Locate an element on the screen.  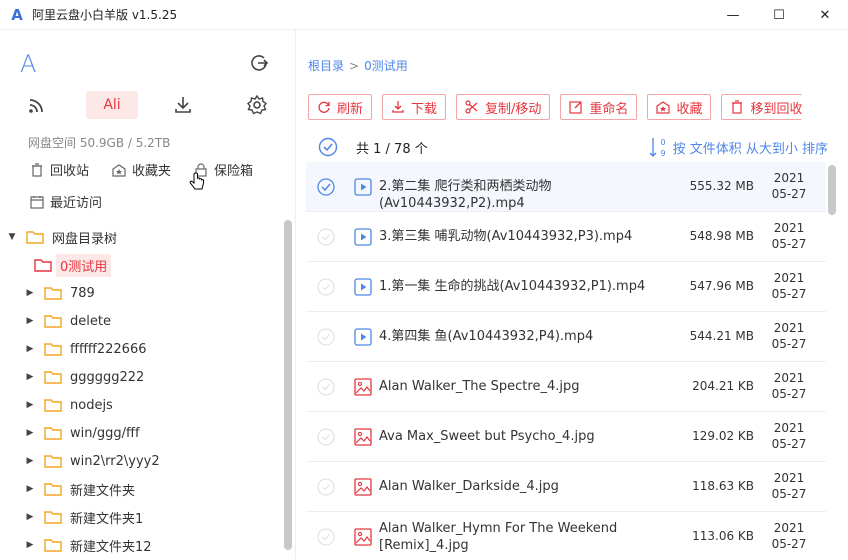
file-name: Ava Max_Sweet but Psycho_4.jpg is located at coordinates (524, 436).